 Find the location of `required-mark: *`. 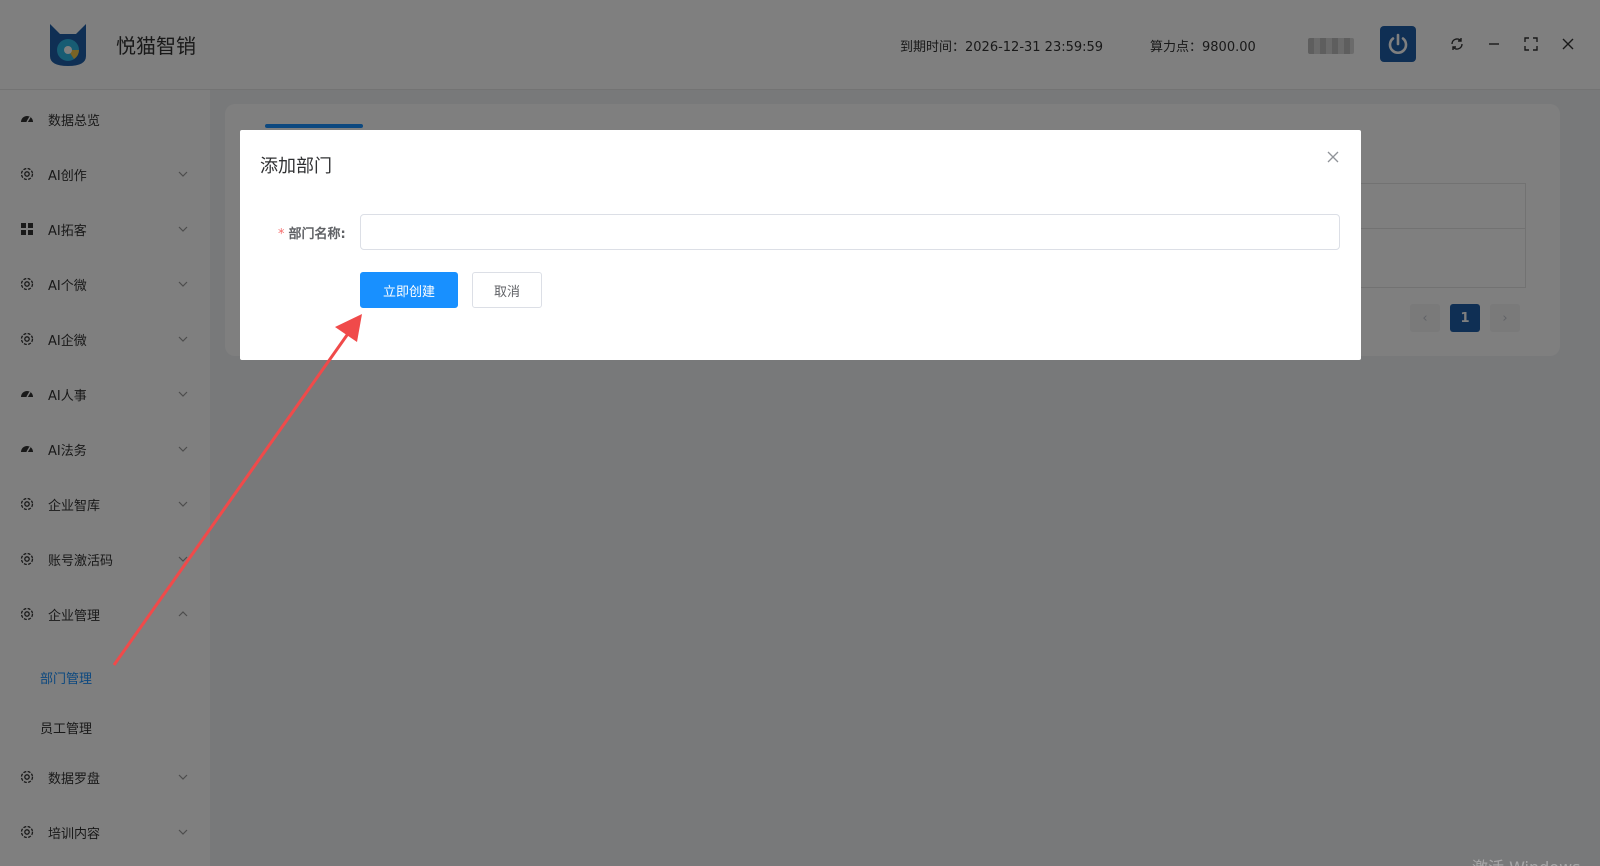

required-mark: * is located at coordinates (281, 234).